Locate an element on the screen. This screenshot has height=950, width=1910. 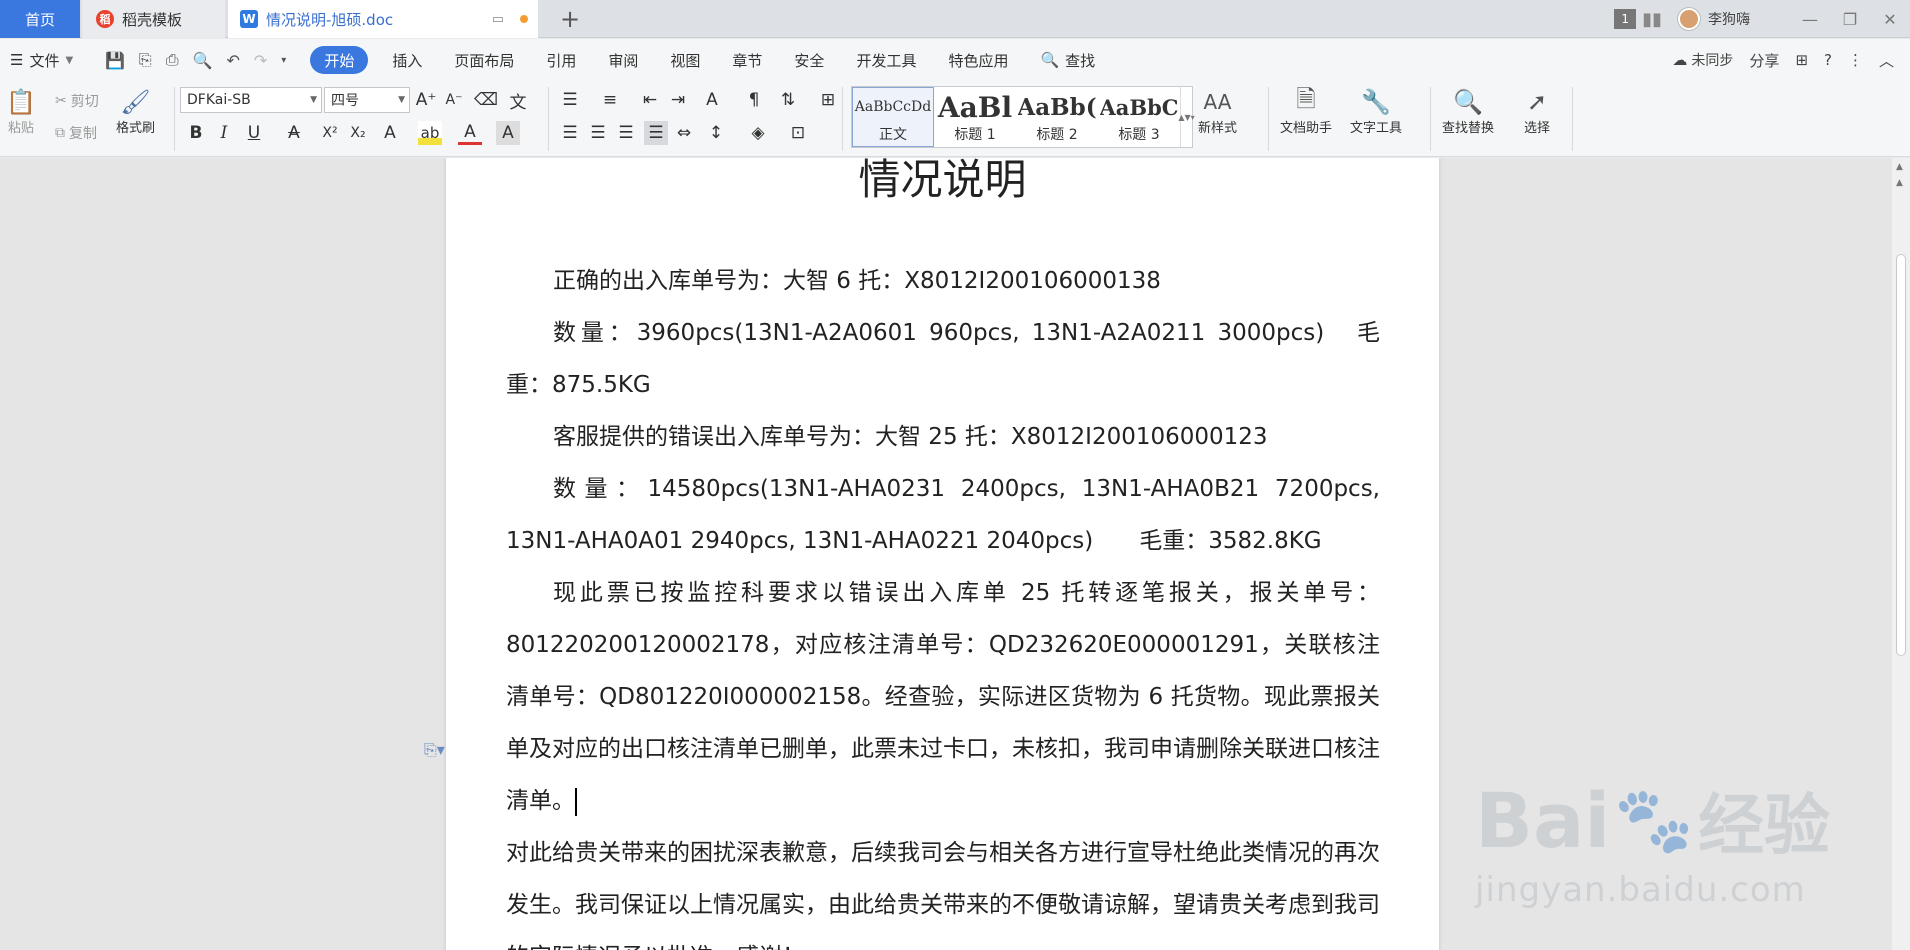
char-shading-icon: A is located at coordinates (508, 133).